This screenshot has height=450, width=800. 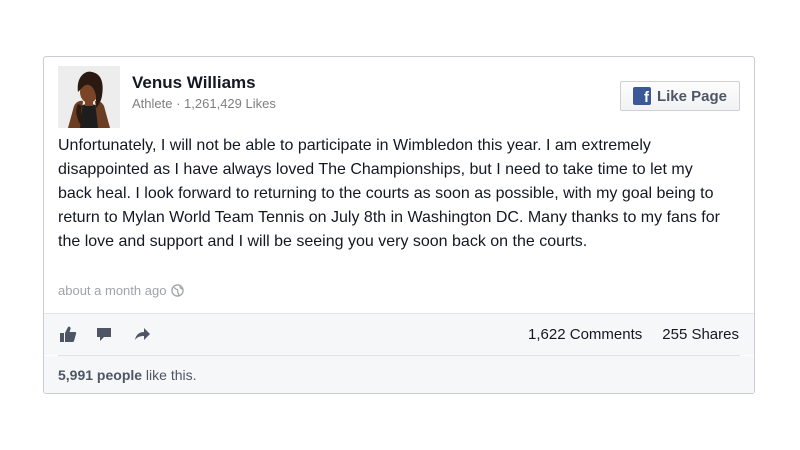 What do you see at coordinates (104, 334) in the screenshot?
I see `comment-icon` at bounding box center [104, 334].